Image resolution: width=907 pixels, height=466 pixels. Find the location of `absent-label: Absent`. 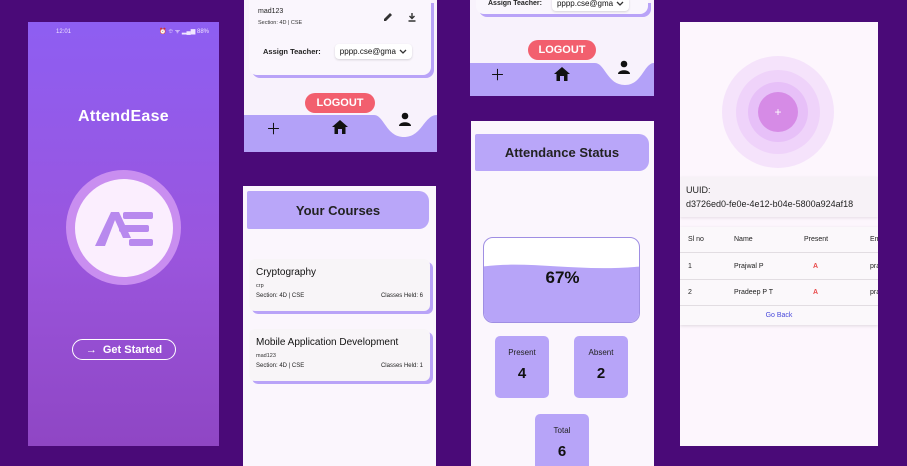

absent-label: Absent is located at coordinates (601, 352).